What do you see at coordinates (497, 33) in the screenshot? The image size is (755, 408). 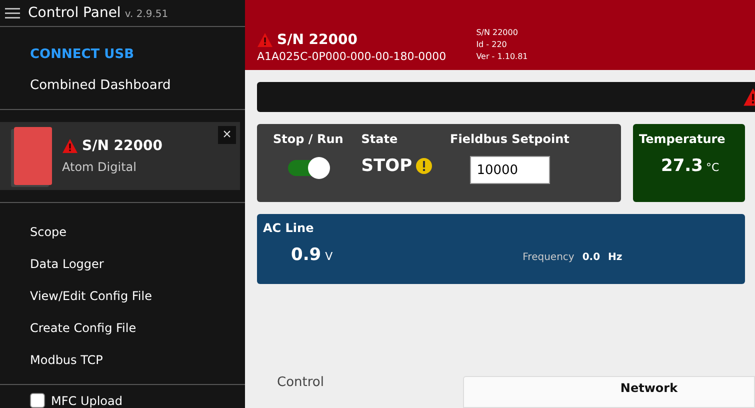 I see `device-info-text: S/N 22000` at bounding box center [497, 33].